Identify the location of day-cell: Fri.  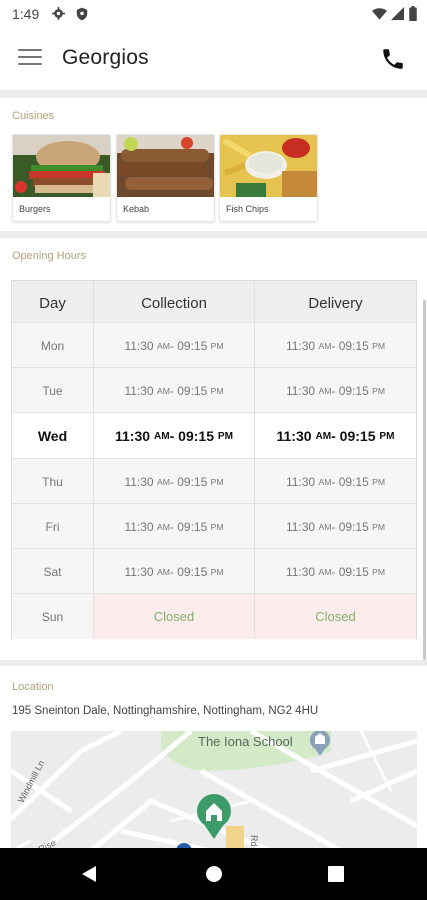
(53, 526).